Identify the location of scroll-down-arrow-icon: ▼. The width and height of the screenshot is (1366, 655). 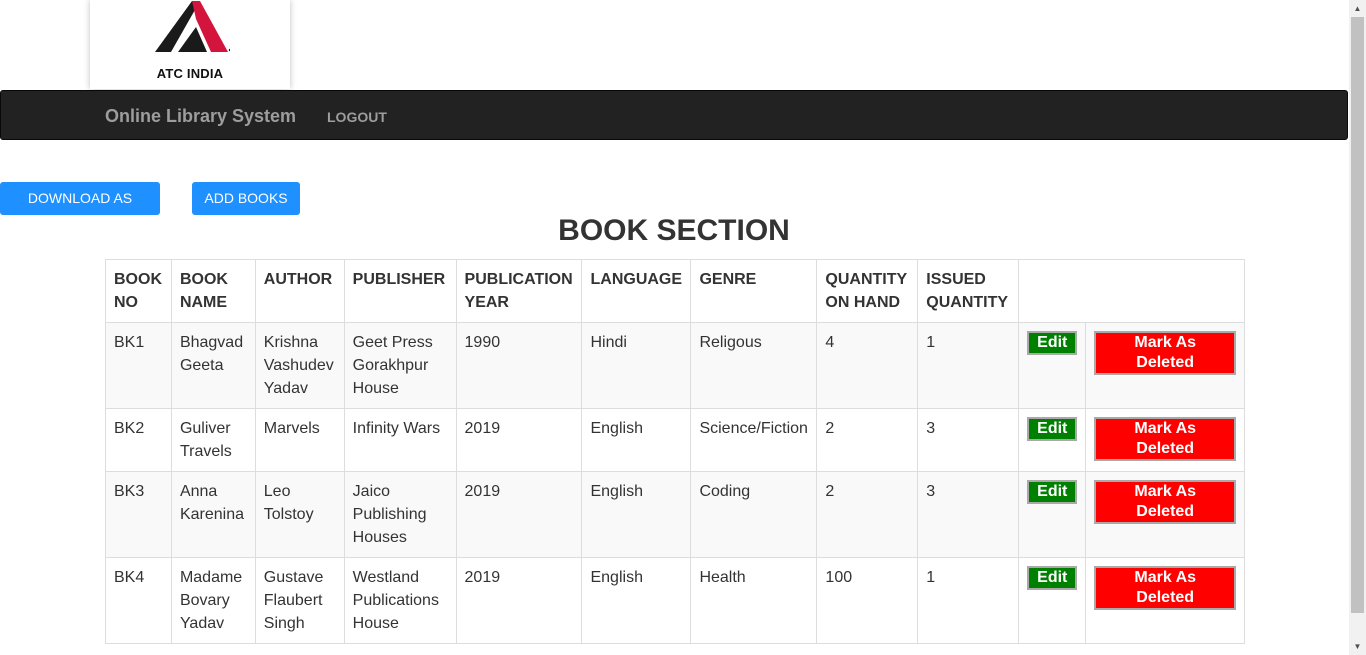
(1357, 646).